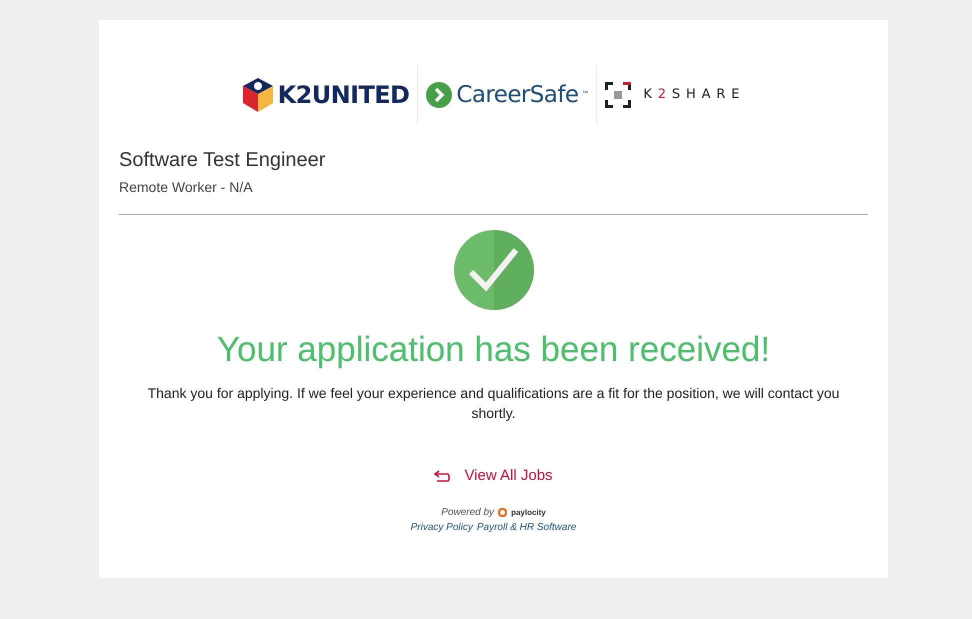 The height and width of the screenshot is (619, 972). Describe the element at coordinates (493, 475) in the screenshot. I see `view-jobs-link: View All Jobs` at that location.